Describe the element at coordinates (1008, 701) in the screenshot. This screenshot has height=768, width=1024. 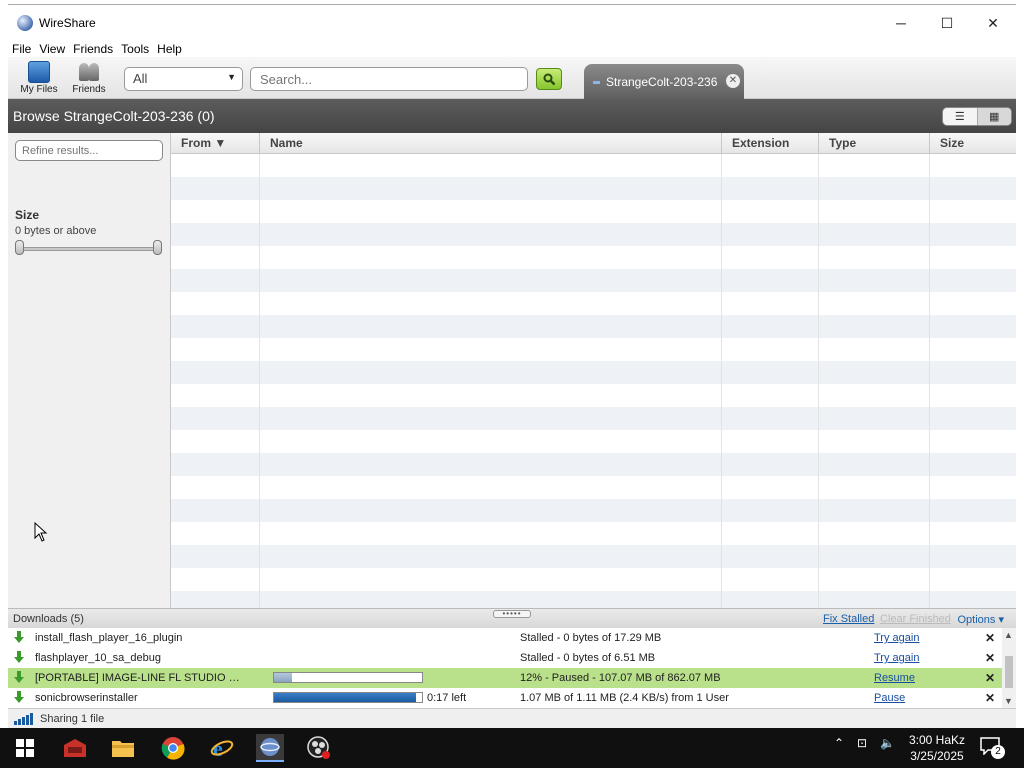
I see `scroll-down-icon: ▼` at that location.